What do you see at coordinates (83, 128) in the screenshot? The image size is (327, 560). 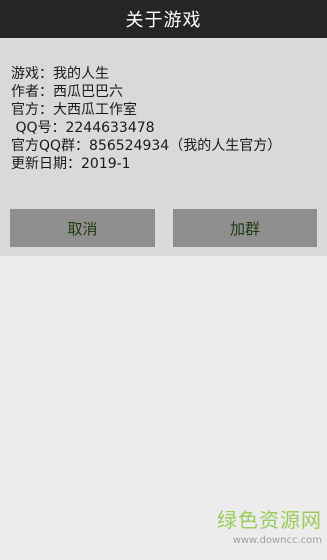 I see `info-qq-number: QQ号：2244633478` at bounding box center [83, 128].